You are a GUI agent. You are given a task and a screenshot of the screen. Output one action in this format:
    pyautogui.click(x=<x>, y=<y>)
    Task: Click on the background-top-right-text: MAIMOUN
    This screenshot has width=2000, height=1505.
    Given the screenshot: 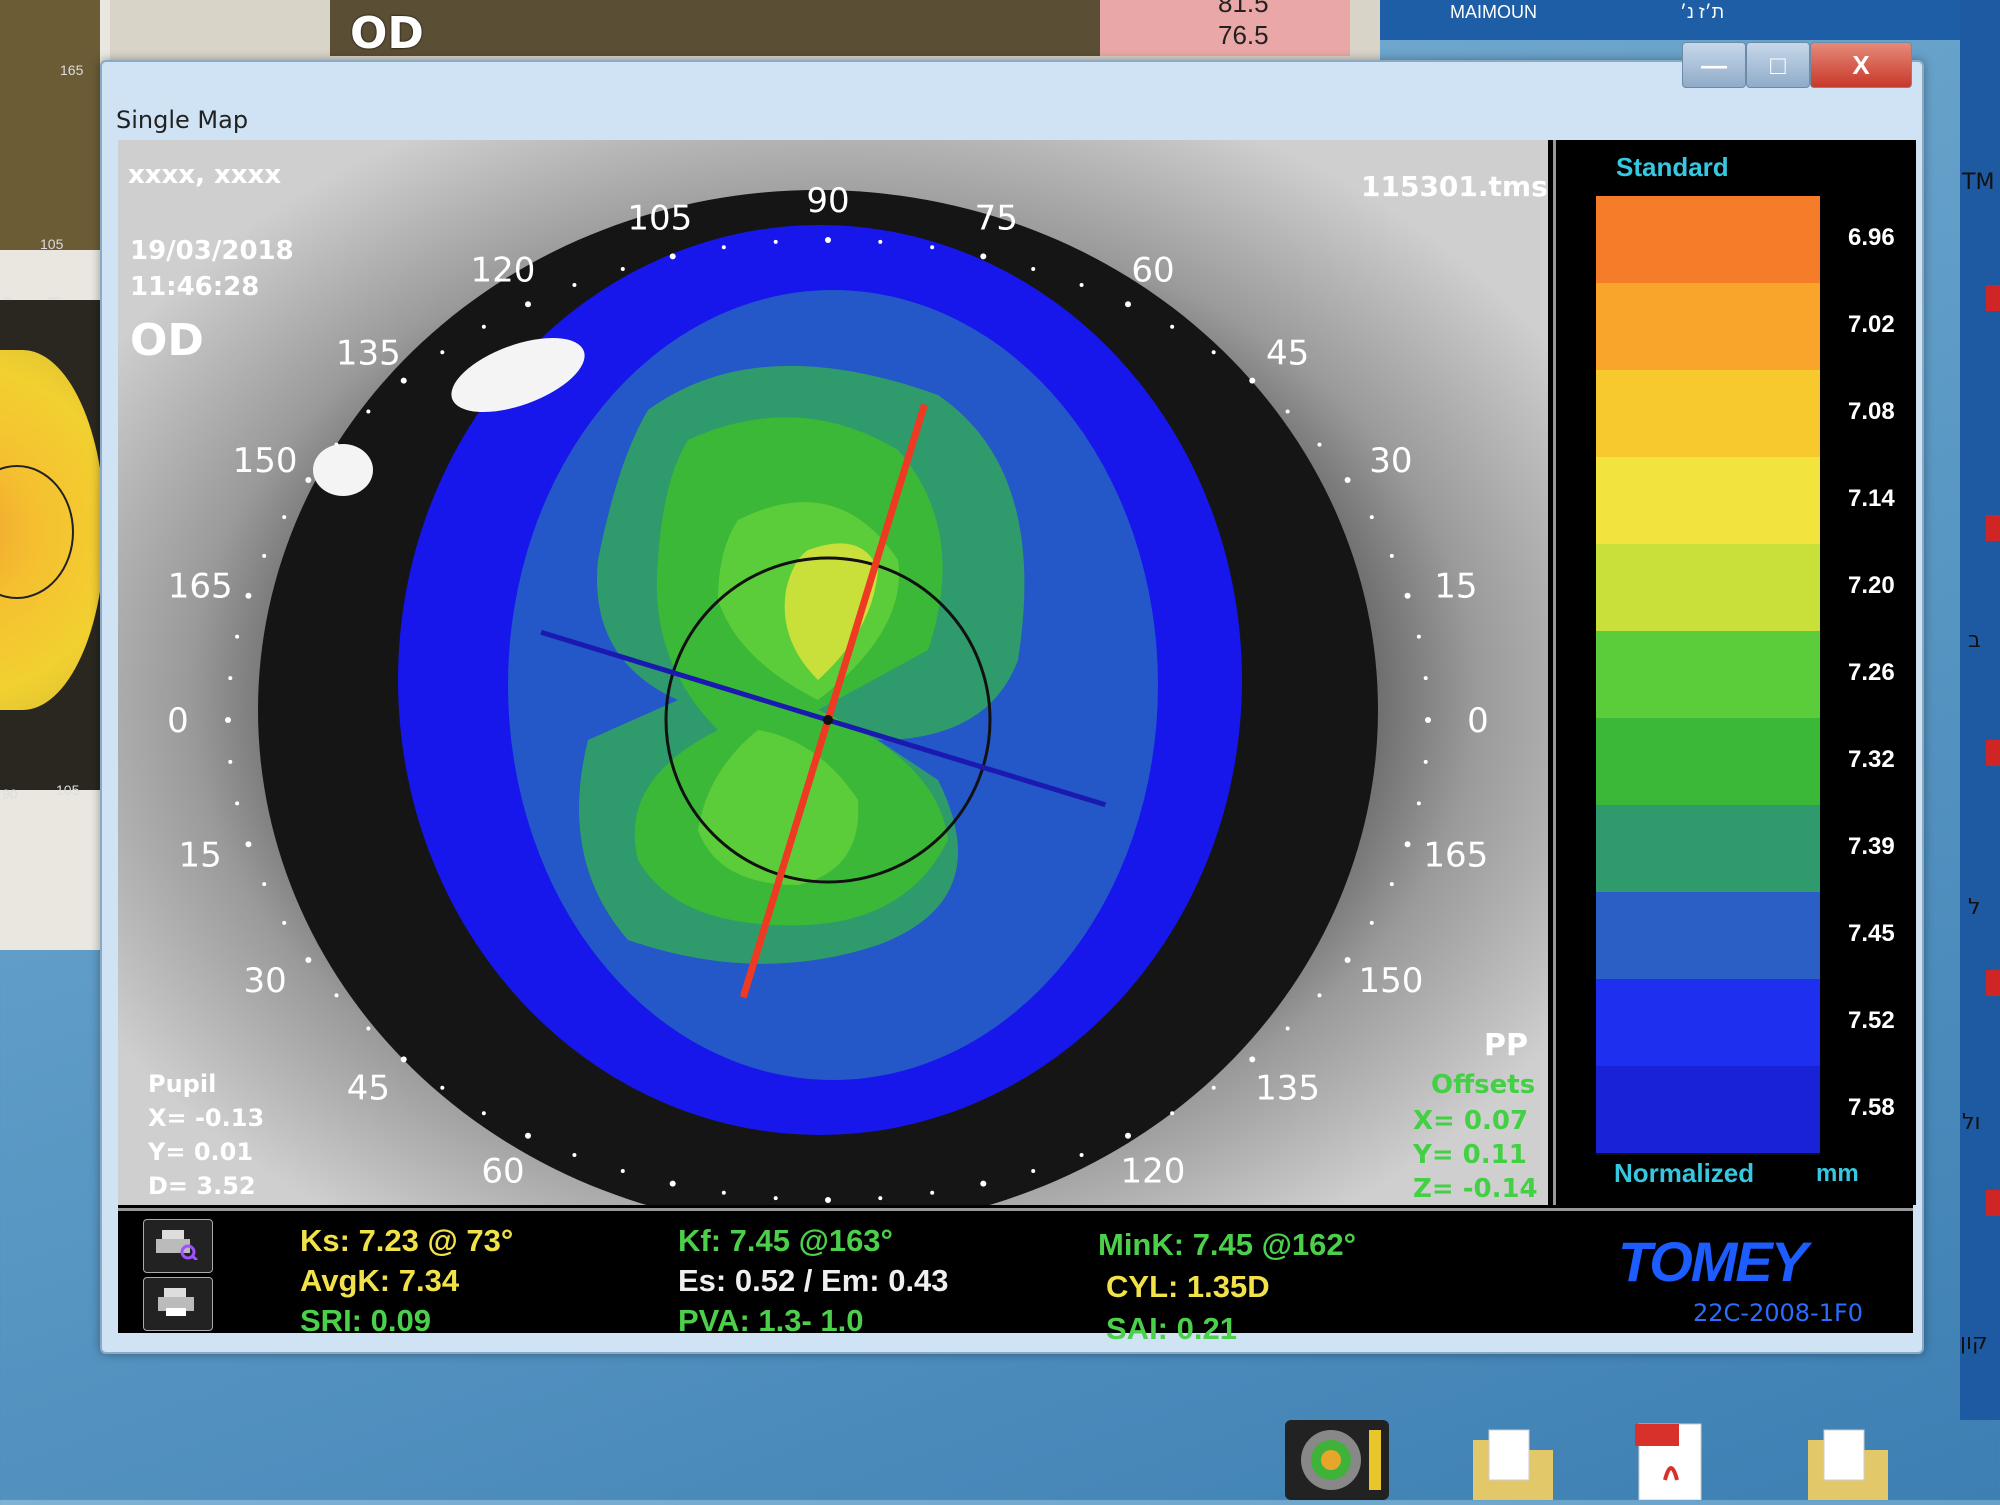 What is the action you would take?
    pyautogui.click(x=1493, y=12)
    